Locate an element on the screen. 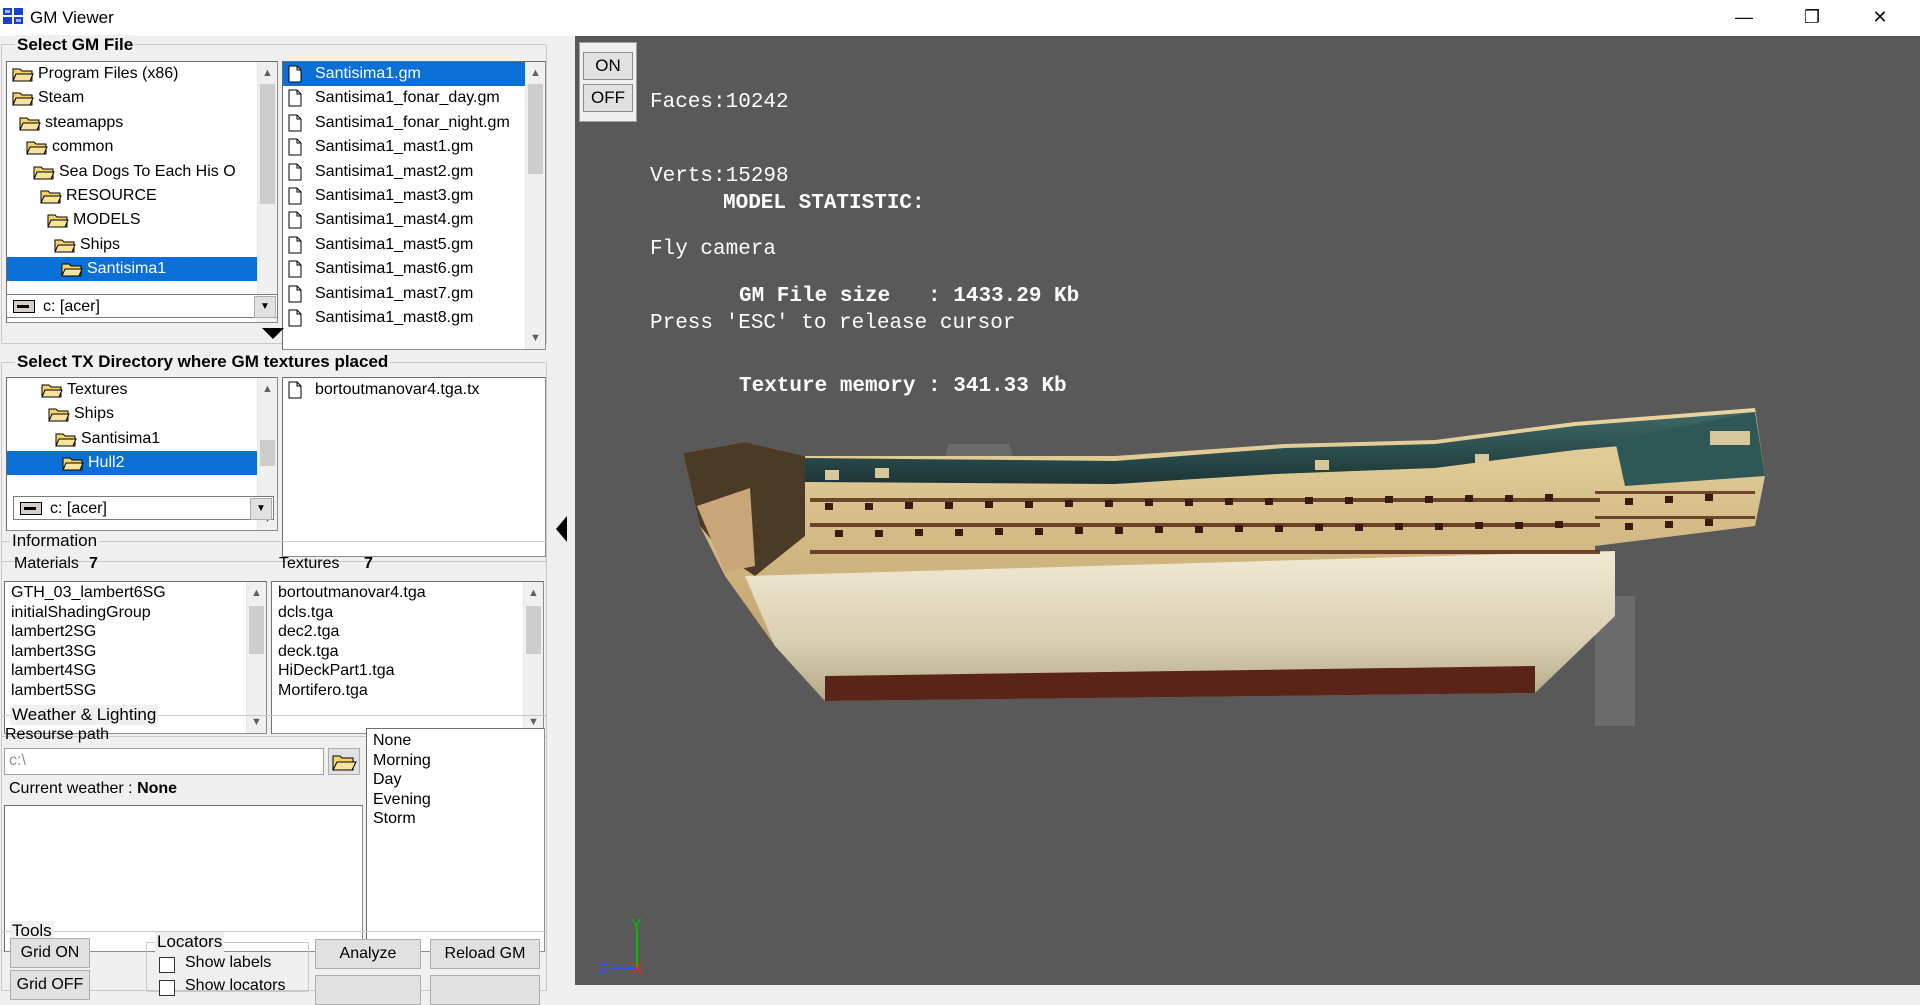 This screenshot has width=1920, height=1005. grid-on-button: Grid ON is located at coordinates (50, 953).